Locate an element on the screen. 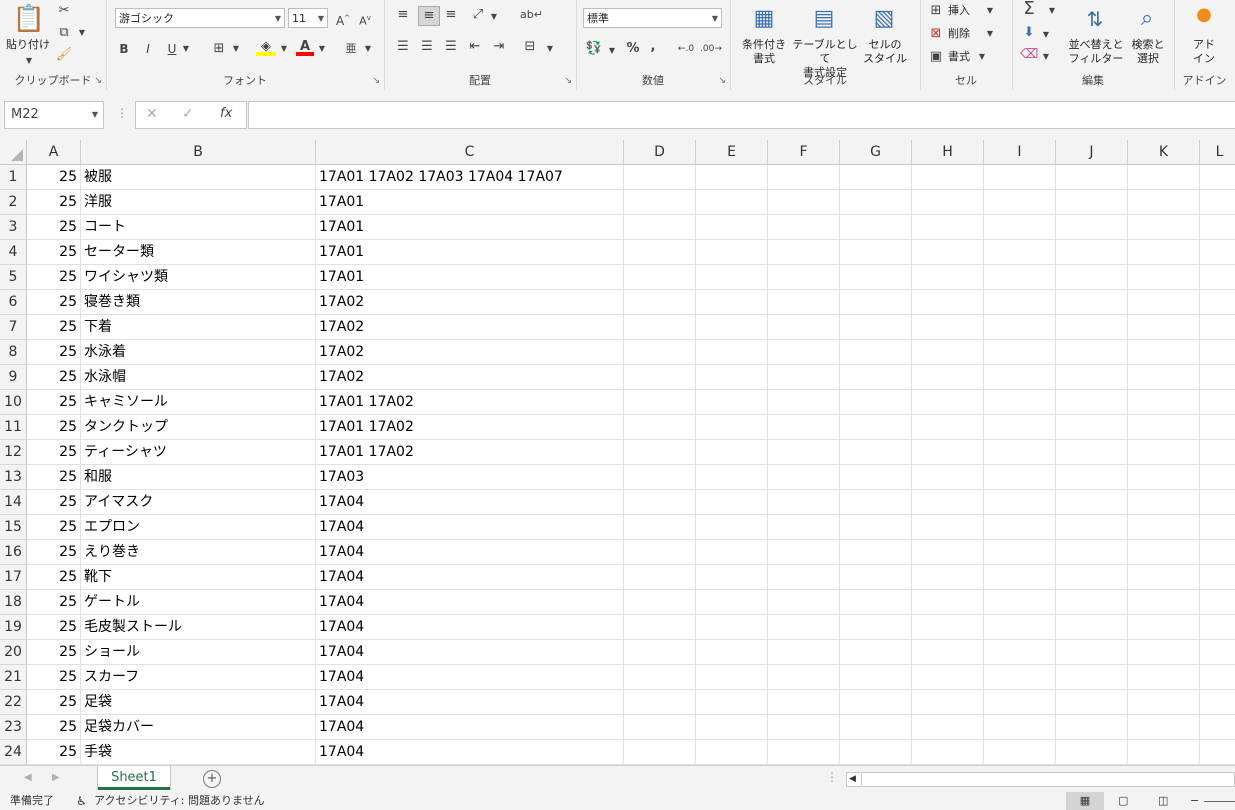  cell-f10 is located at coordinates (804, 402).